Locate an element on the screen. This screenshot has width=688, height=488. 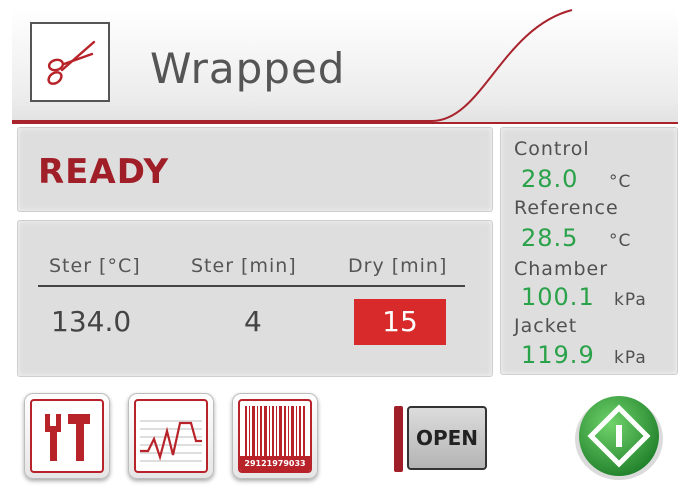
ster-temp-header: Ster [°C] is located at coordinates (95, 266).